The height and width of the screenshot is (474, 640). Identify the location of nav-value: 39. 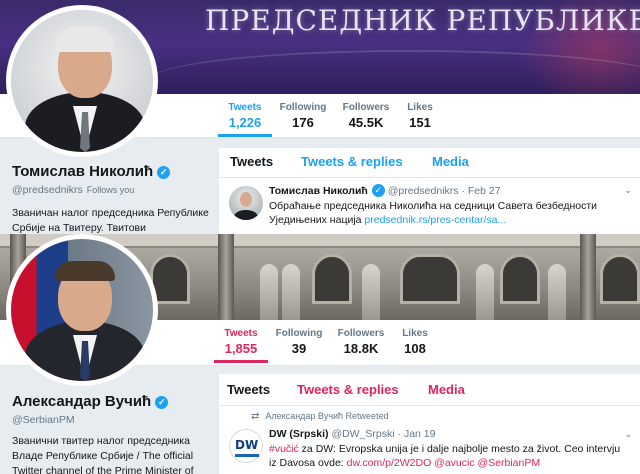
(299, 348).